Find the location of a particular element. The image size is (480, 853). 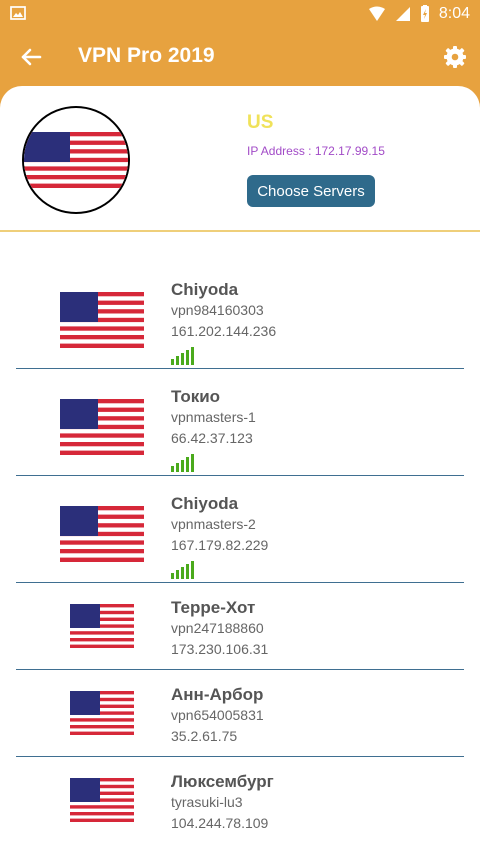

status-icons: 8:04 is located at coordinates (418, 14).